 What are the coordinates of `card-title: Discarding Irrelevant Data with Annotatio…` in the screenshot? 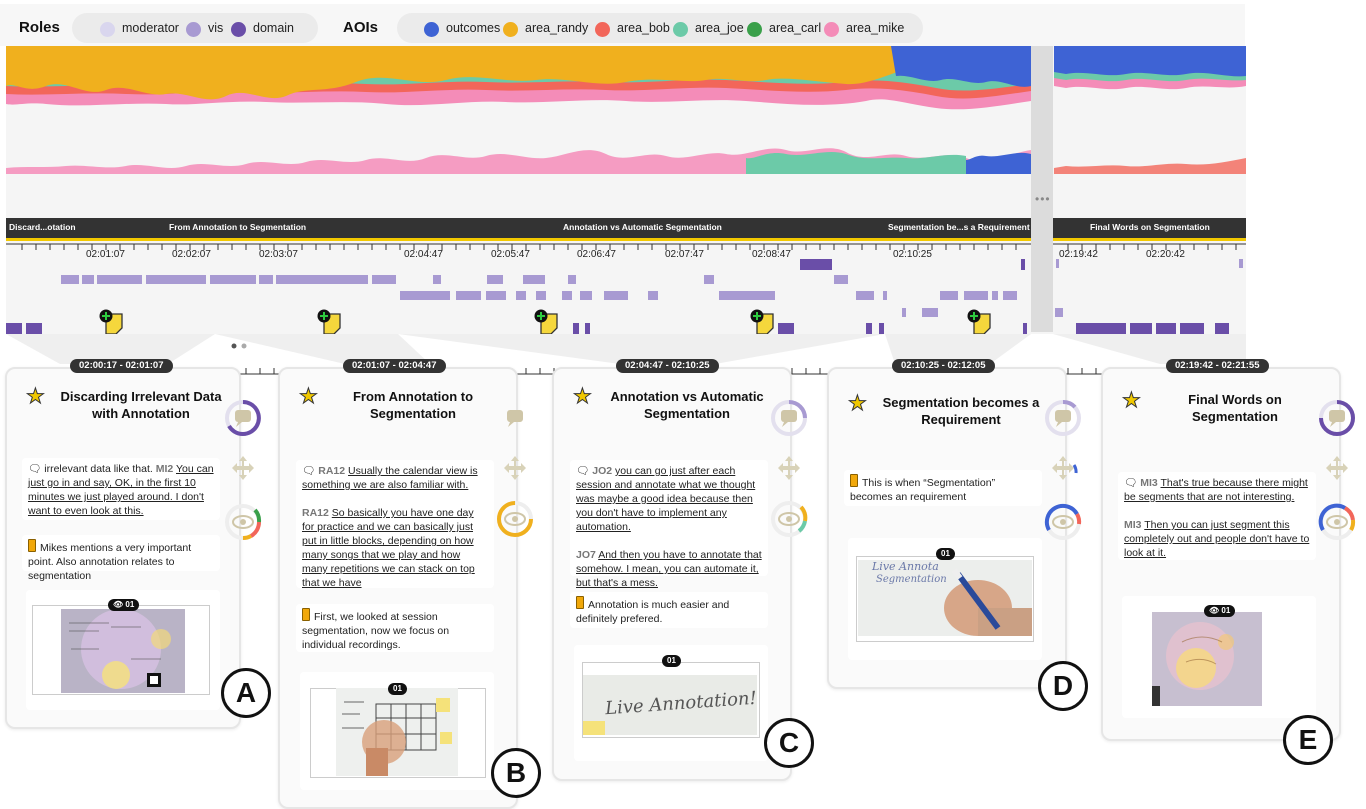 It's located at (141, 405).